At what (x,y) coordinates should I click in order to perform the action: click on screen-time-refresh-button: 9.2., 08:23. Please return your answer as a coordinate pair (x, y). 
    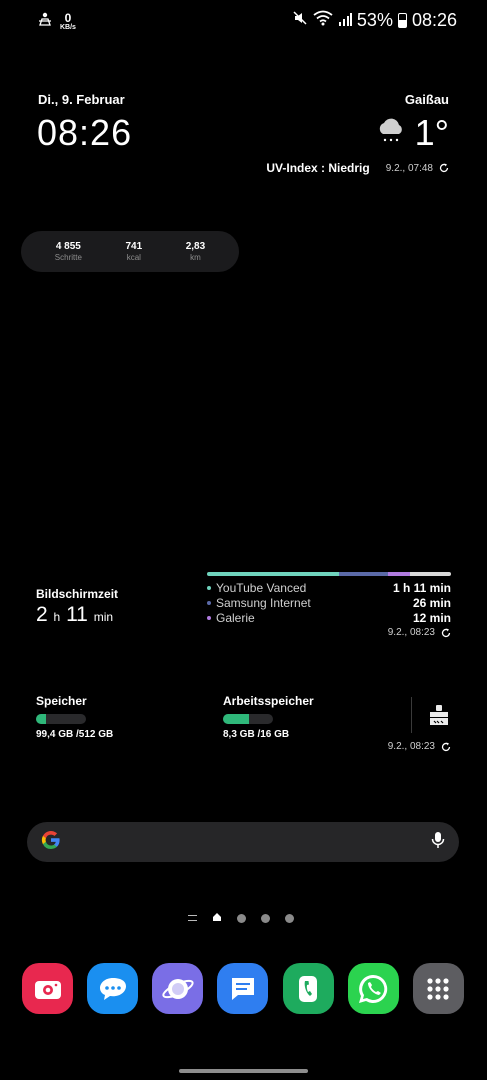
    Looking at the image, I should click on (419, 632).